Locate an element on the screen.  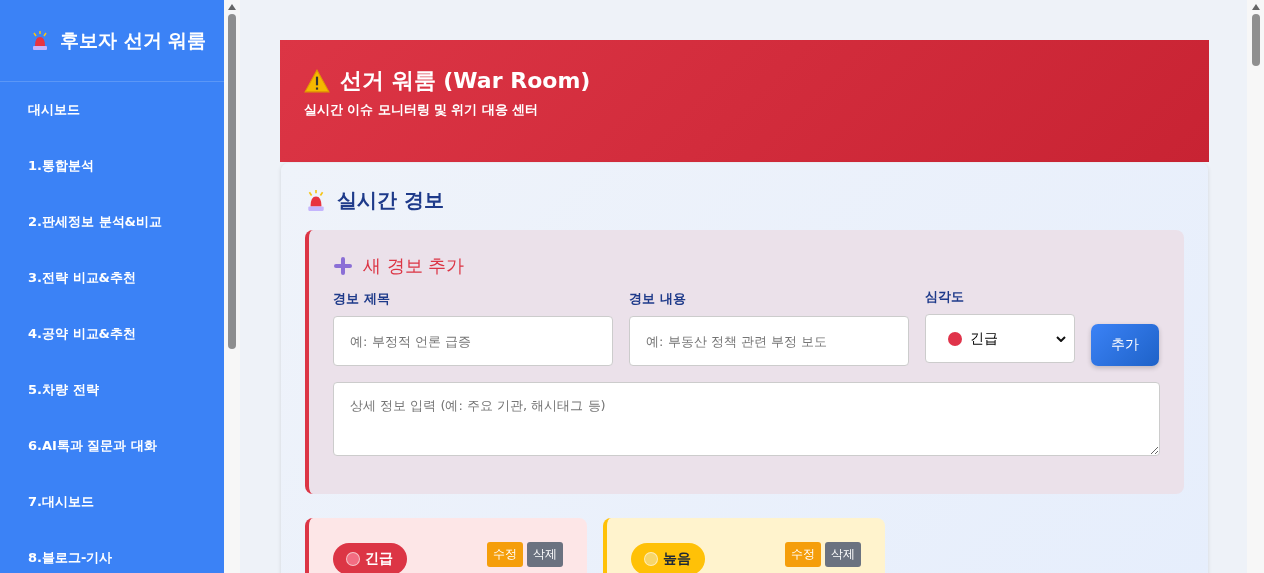
field-label: 경보 내용 is located at coordinates (658, 299).